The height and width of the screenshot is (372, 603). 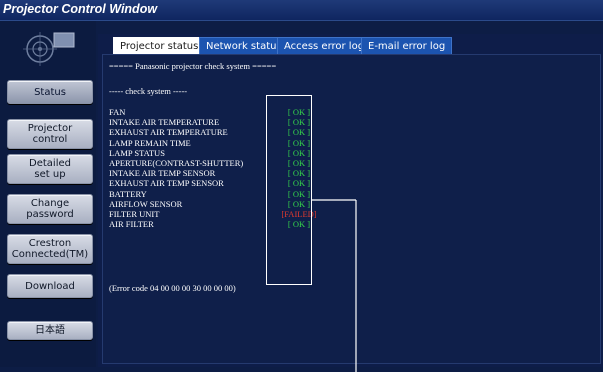 I want to click on nav-download-button: Download, so click(x=50, y=286).